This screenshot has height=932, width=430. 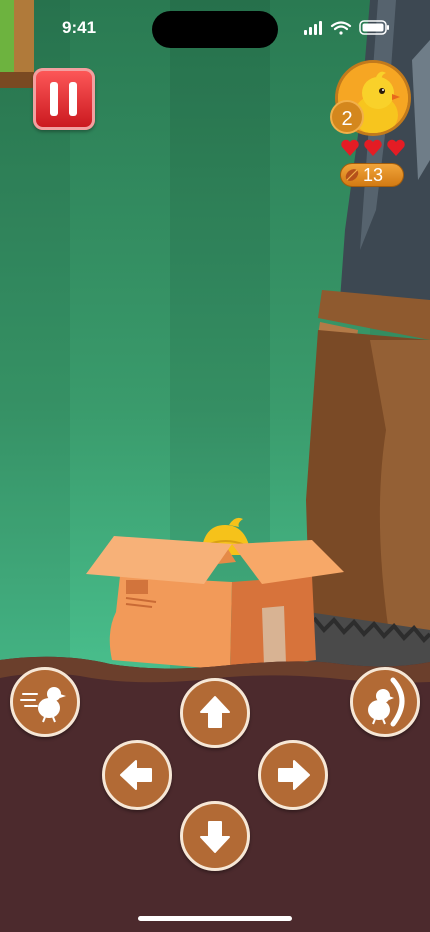 I want to click on status-bar: 9:41, so click(x=215, y=28).